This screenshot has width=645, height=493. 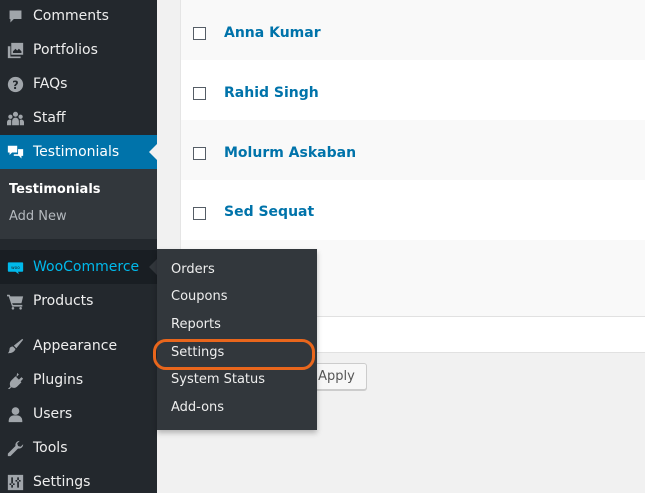 What do you see at coordinates (197, 407) in the screenshot?
I see `flyout-item-add-ons: Add-ons` at bounding box center [197, 407].